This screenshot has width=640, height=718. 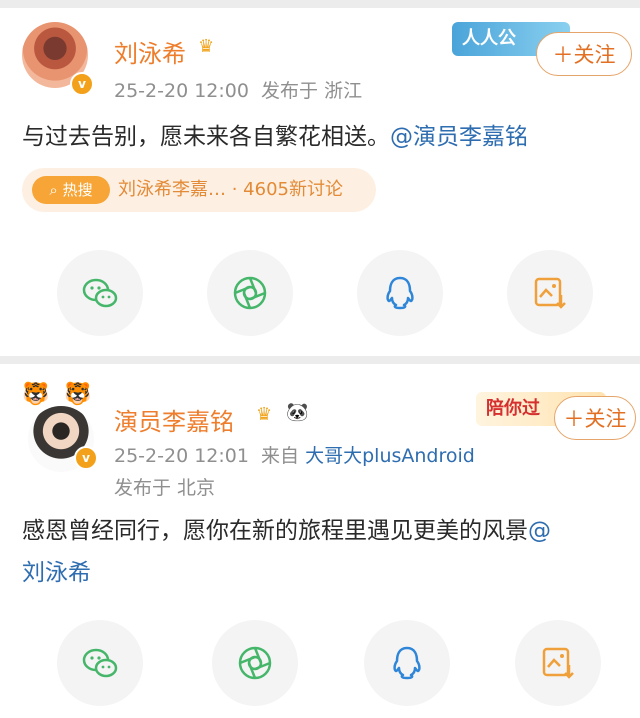 I want to click on post-time: 25-2-20 12:00 发布于 浙江, so click(x=238, y=91).